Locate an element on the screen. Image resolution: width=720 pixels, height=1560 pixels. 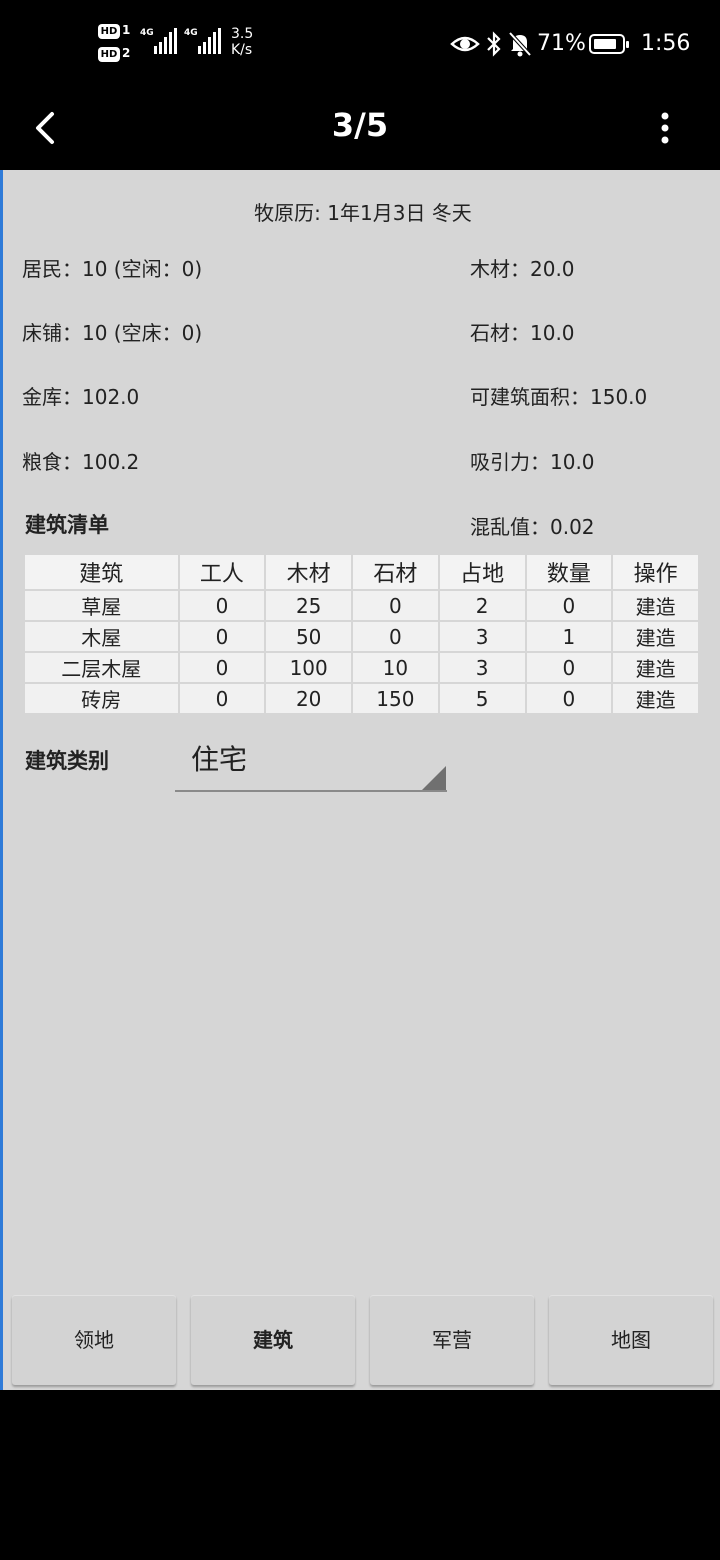
cell-wood: 100 is located at coordinates (309, 667).